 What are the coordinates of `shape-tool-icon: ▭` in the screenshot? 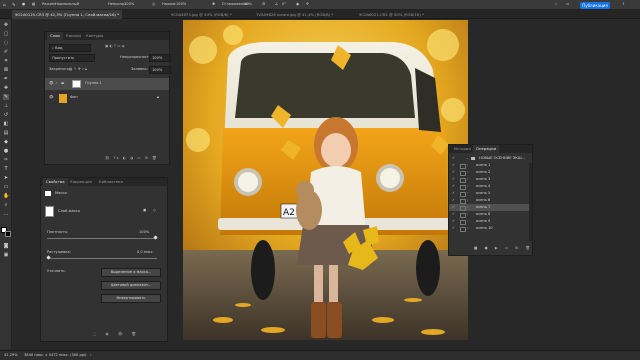 It's located at (6, 187).